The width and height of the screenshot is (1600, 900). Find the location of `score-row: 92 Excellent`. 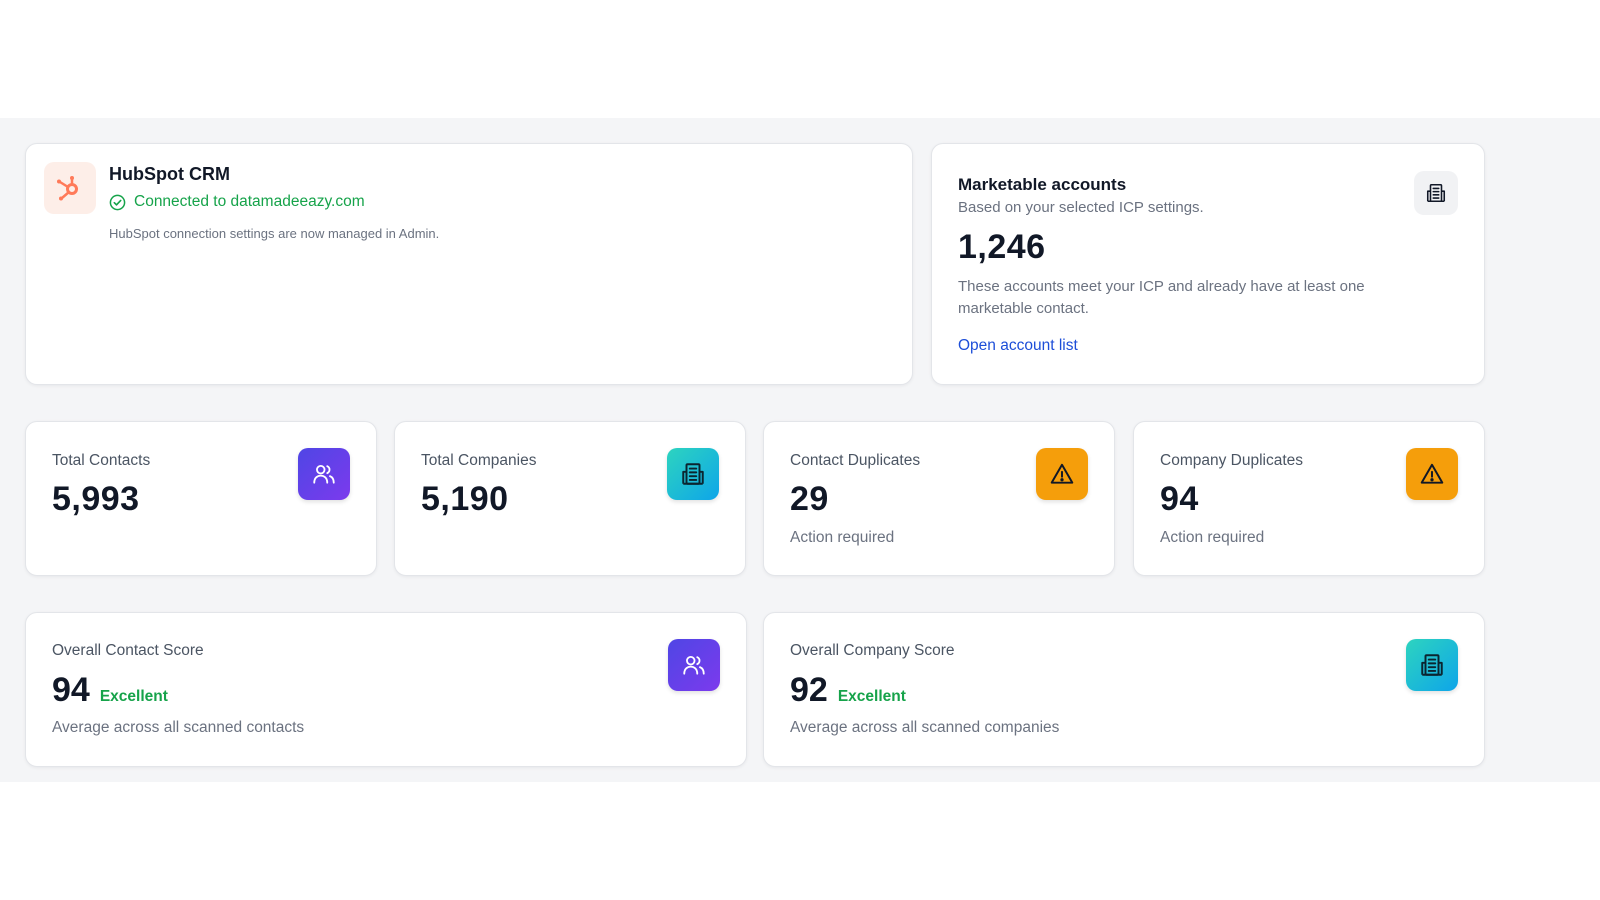

score-row: 92 Excellent is located at coordinates (848, 690).